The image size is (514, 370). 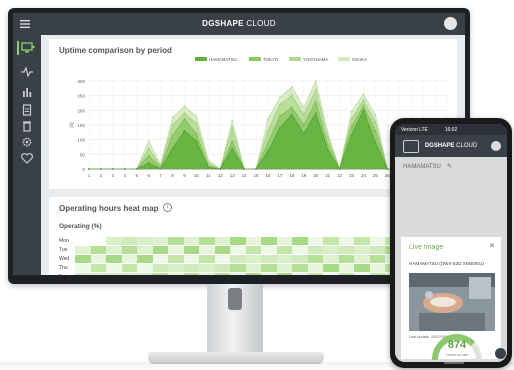 I want to click on phone-user-icon, so click(x=496, y=146).